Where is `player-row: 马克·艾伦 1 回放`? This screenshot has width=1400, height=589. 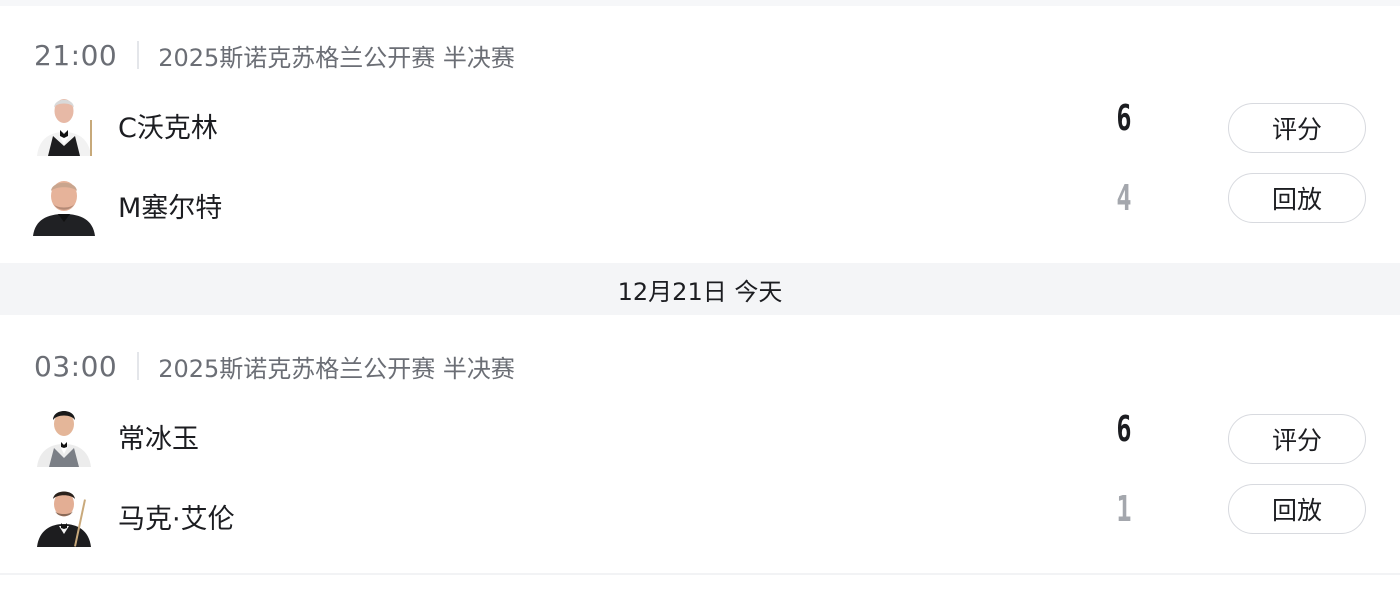
player-row: 马克·艾伦 1 回放 is located at coordinates (700, 519).